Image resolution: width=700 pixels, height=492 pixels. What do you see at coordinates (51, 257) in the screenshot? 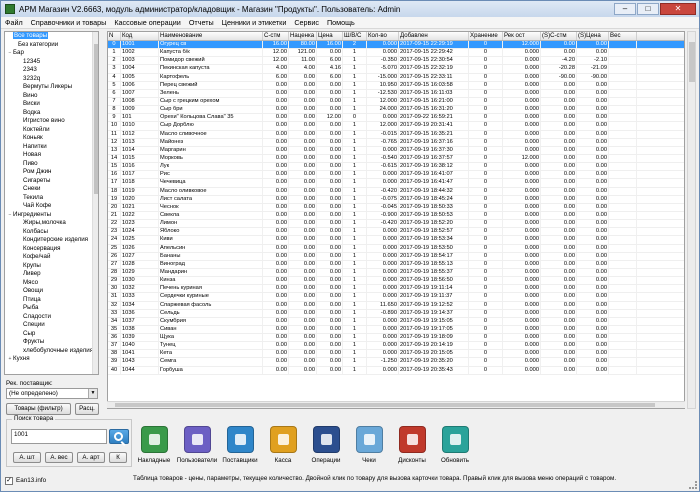
I see `tree-item: Кофе/чай` at bounding box center [51, 257].